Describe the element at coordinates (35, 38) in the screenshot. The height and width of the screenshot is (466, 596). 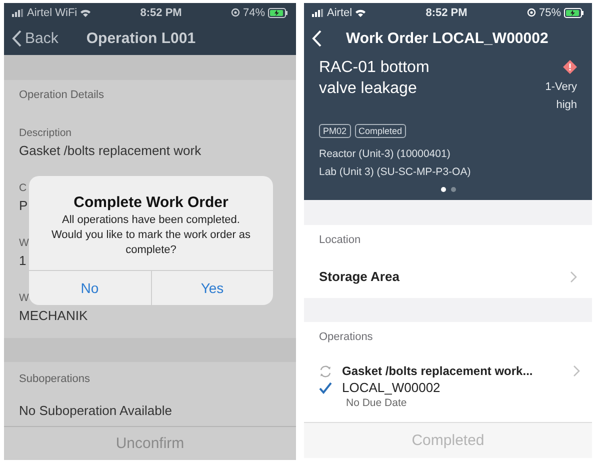
I see `back-button: Back` at that location.